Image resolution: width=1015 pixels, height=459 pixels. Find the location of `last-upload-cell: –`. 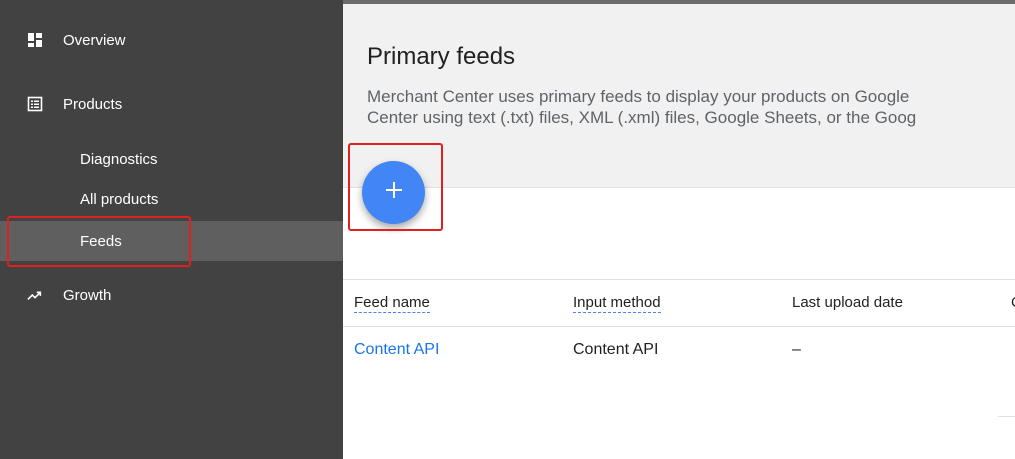

last-upload-cell: – is located at coordinates (796, 349).